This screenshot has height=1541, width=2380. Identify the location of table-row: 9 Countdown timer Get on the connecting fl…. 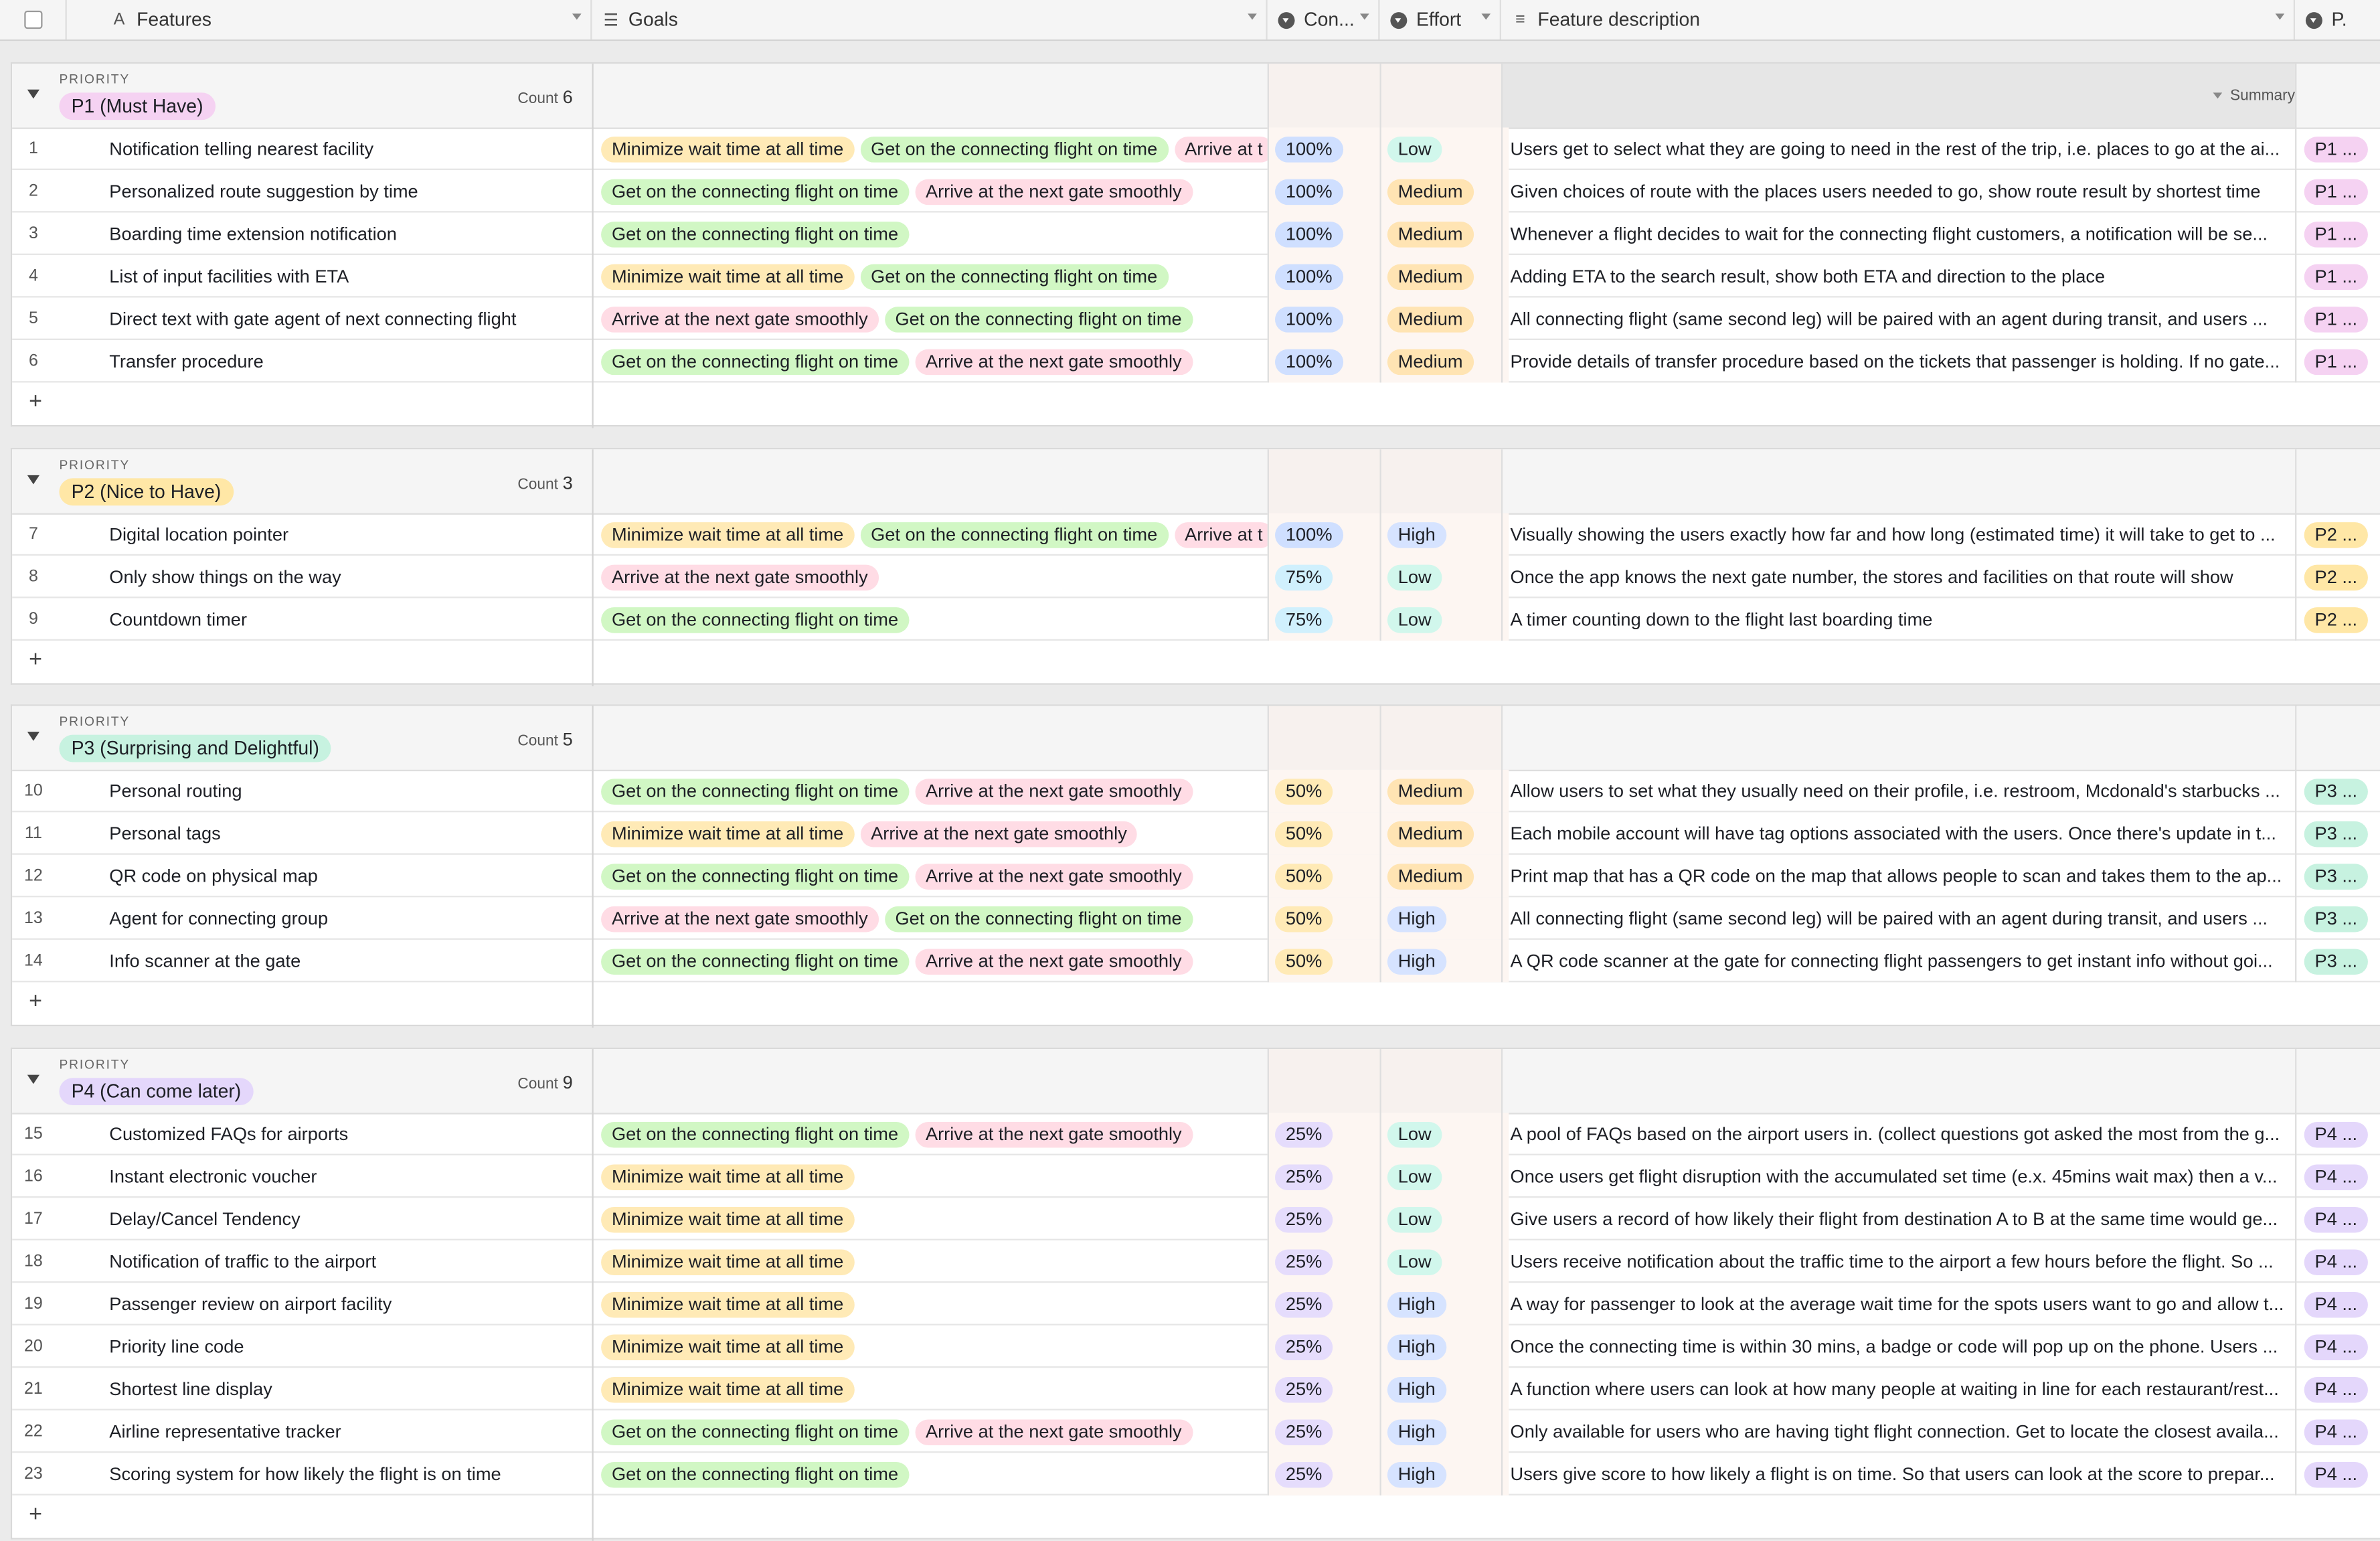
(1196, 619).